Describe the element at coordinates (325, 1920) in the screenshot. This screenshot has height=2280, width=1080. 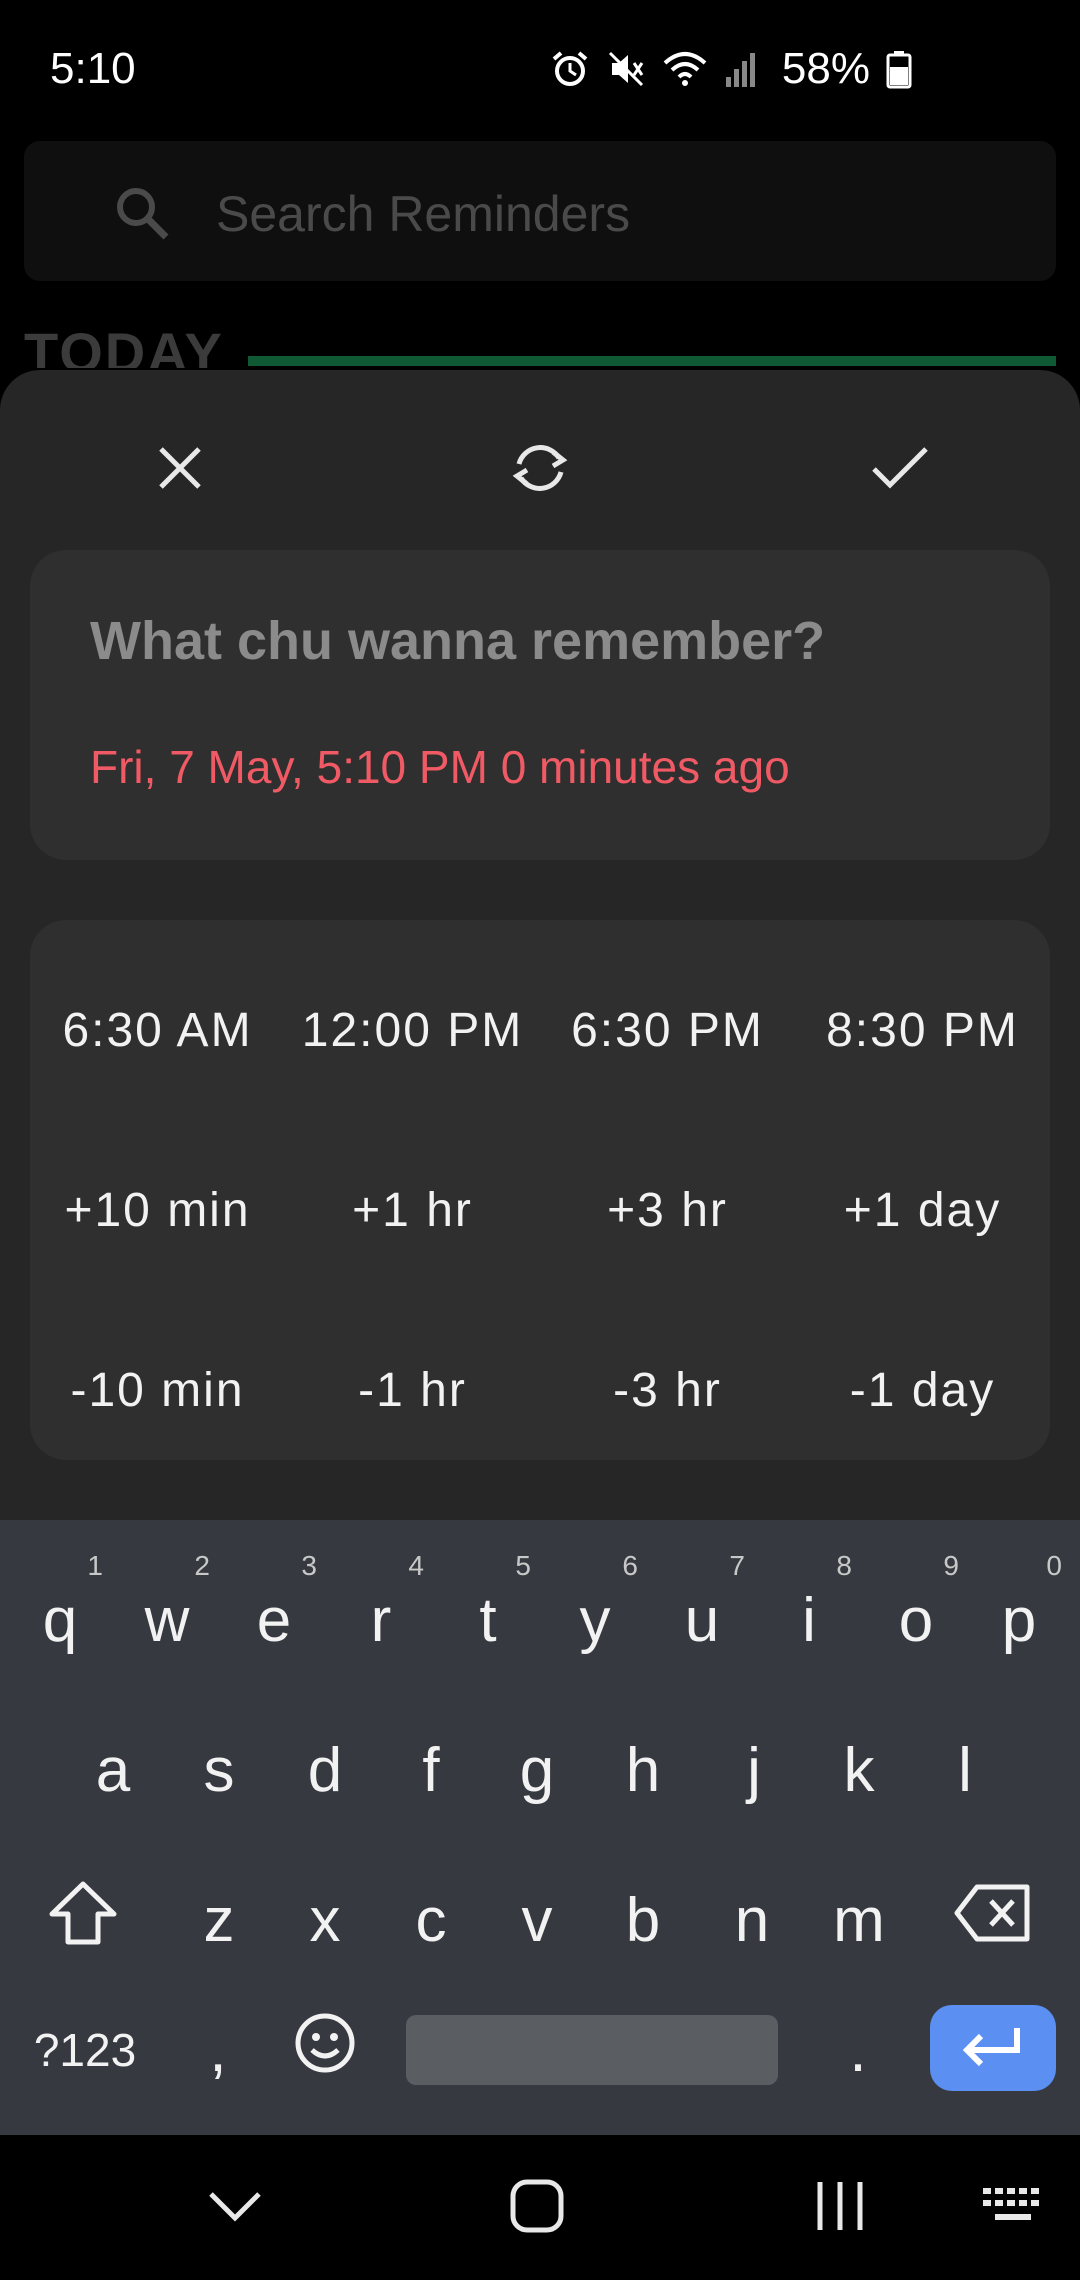
I see `key-x: x` at that location.